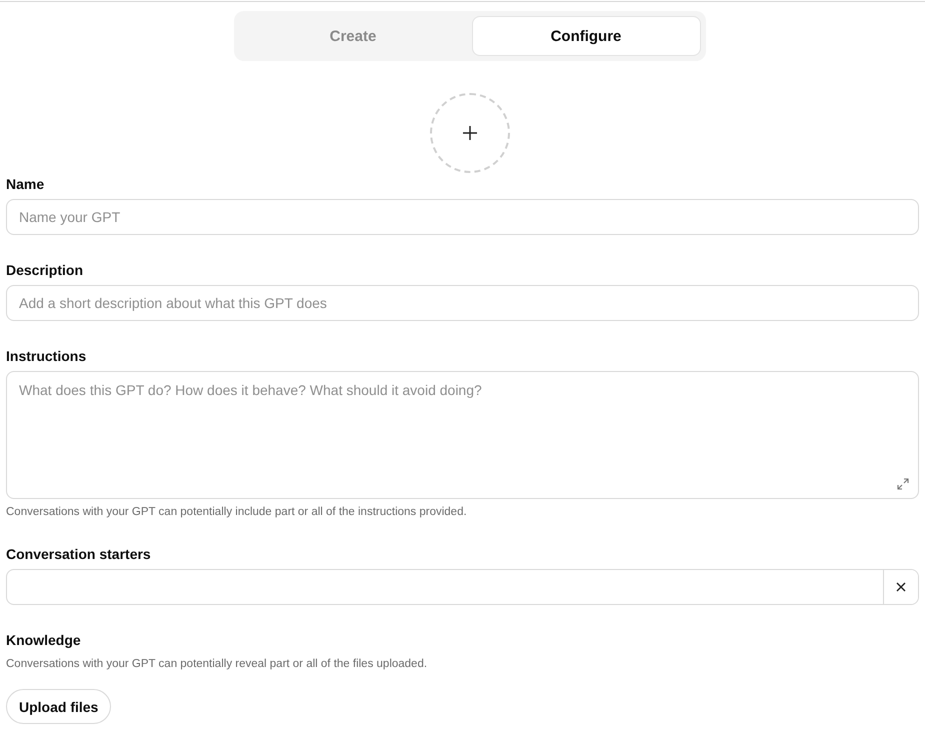  What do you see at coordinates (462, 303) in the screenshot?
I see `input-field: Add a short description about what this GPT does` at bounding box center [462, 303].